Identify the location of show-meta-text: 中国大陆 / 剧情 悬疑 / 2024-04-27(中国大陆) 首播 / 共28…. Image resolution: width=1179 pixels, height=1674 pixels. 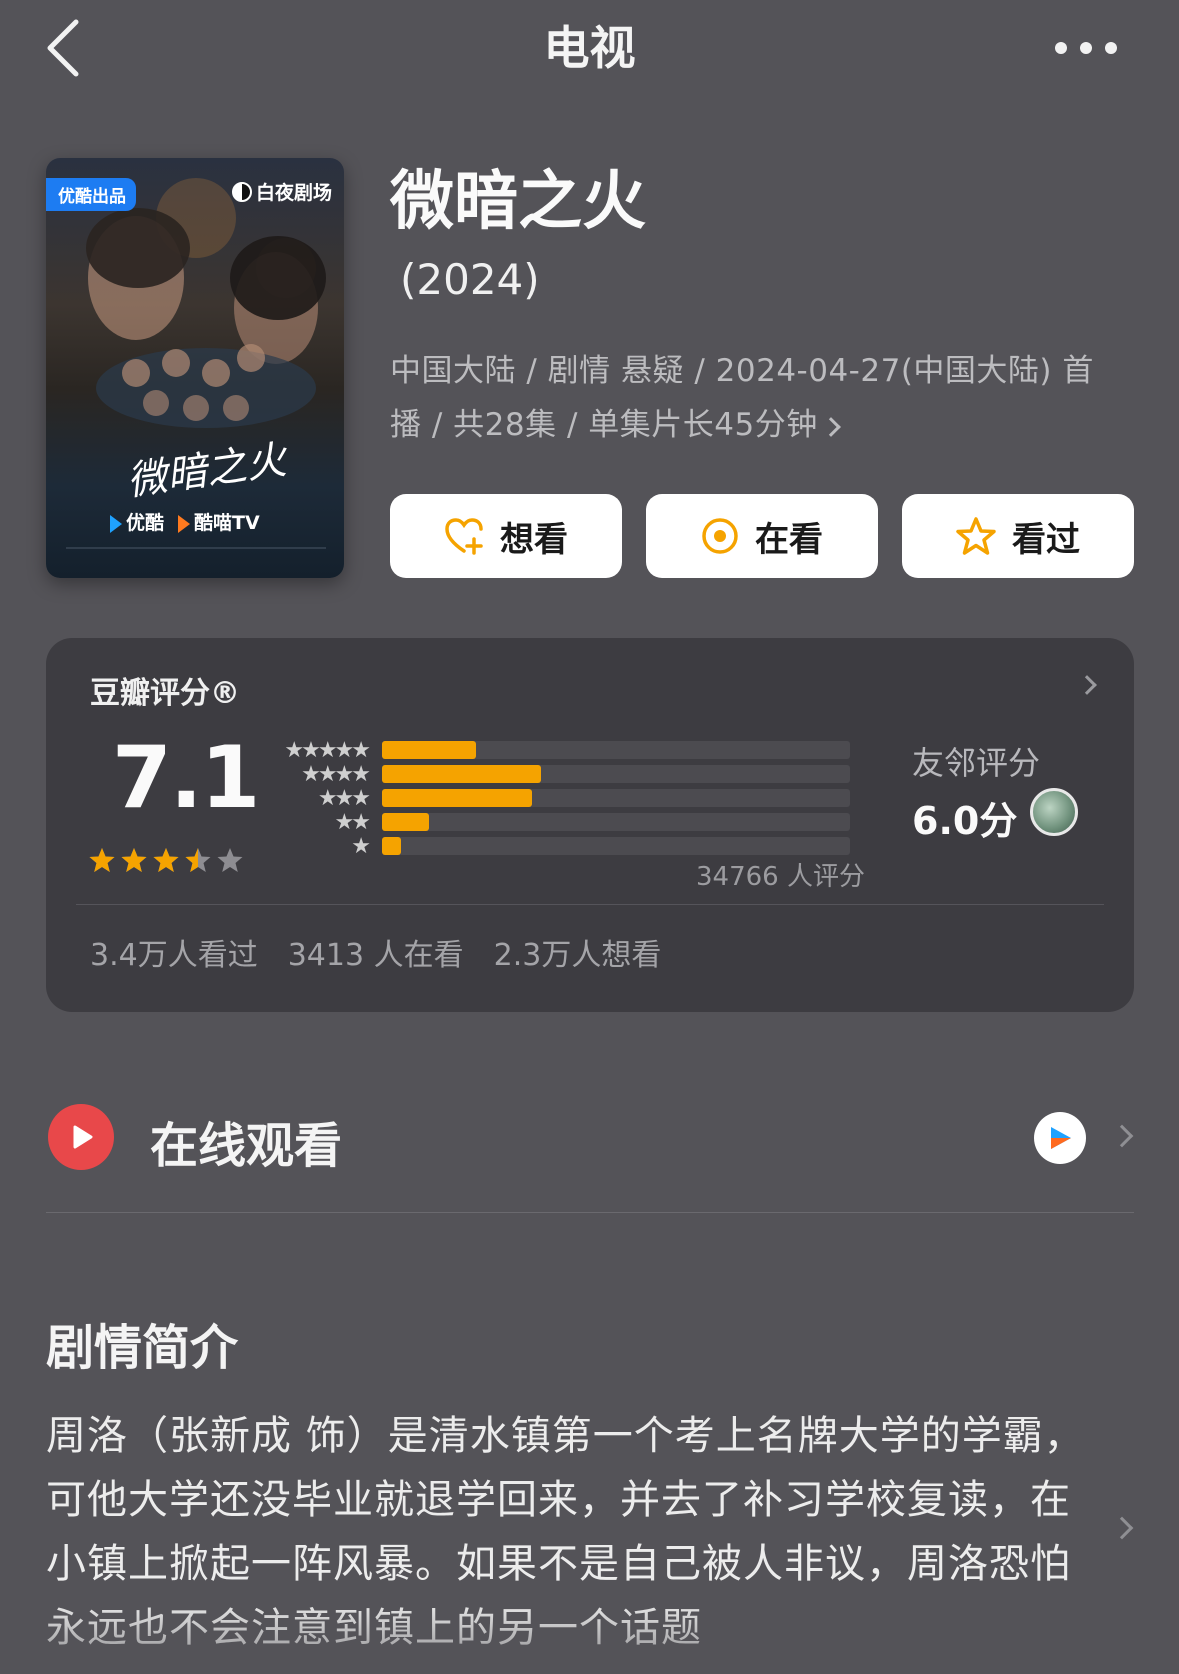
(742, 398).